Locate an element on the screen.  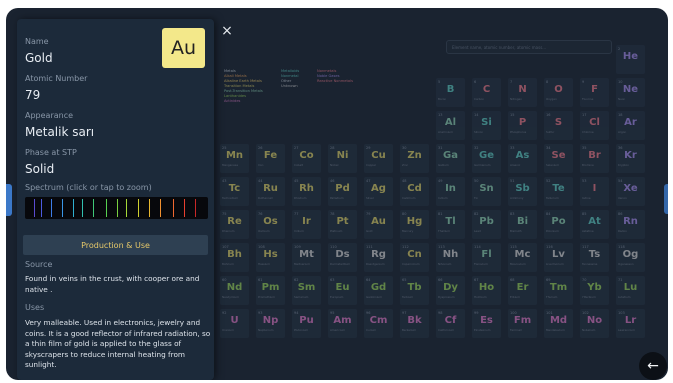
element-cell-pd: 46 Pd Palladium is located at coordinates (342, 191).